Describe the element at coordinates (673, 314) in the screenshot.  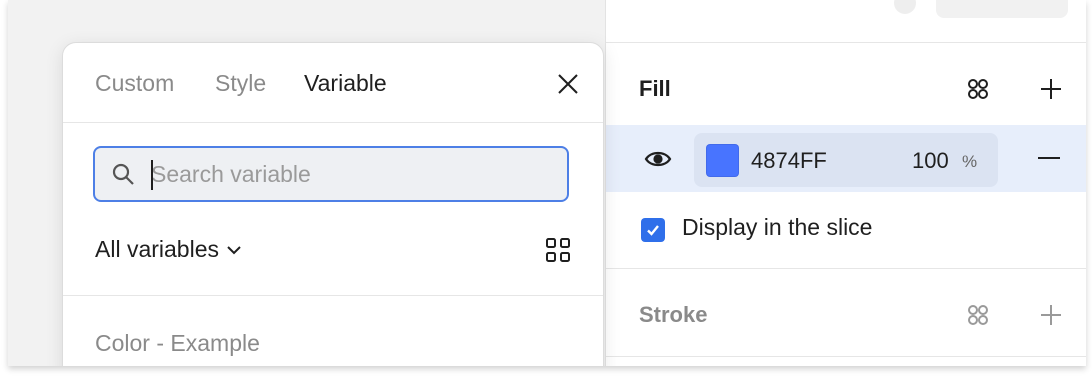
I see `stroke-title: Stroke` at that location.